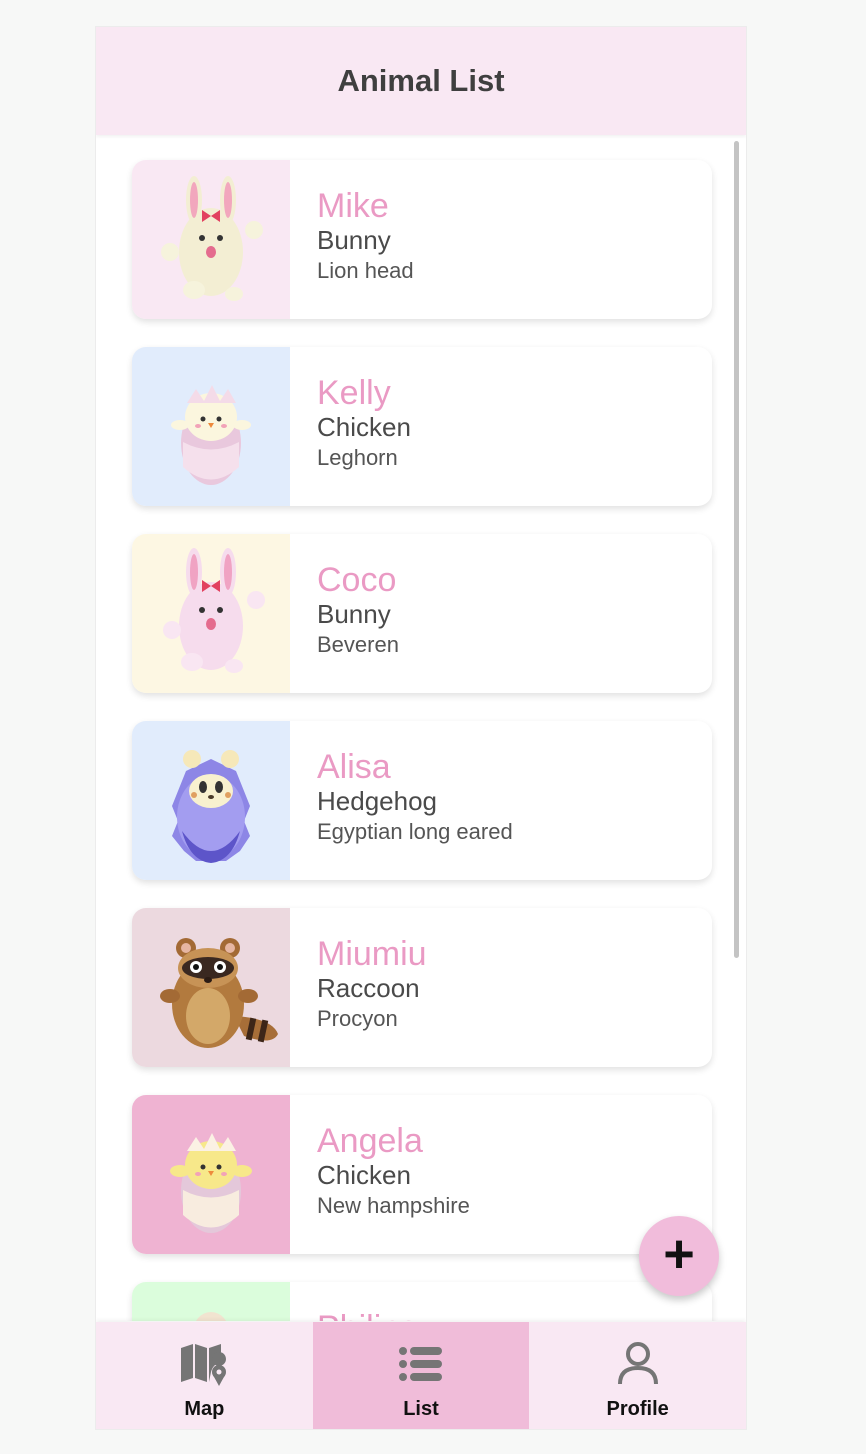 This screenshot has height=1454, width=866. What do you see at coordinates (422, 1174) in the screenshot?
I see `animal-card-angela: Angela Chicken New hampshire` at bounding box center [422, 1174].